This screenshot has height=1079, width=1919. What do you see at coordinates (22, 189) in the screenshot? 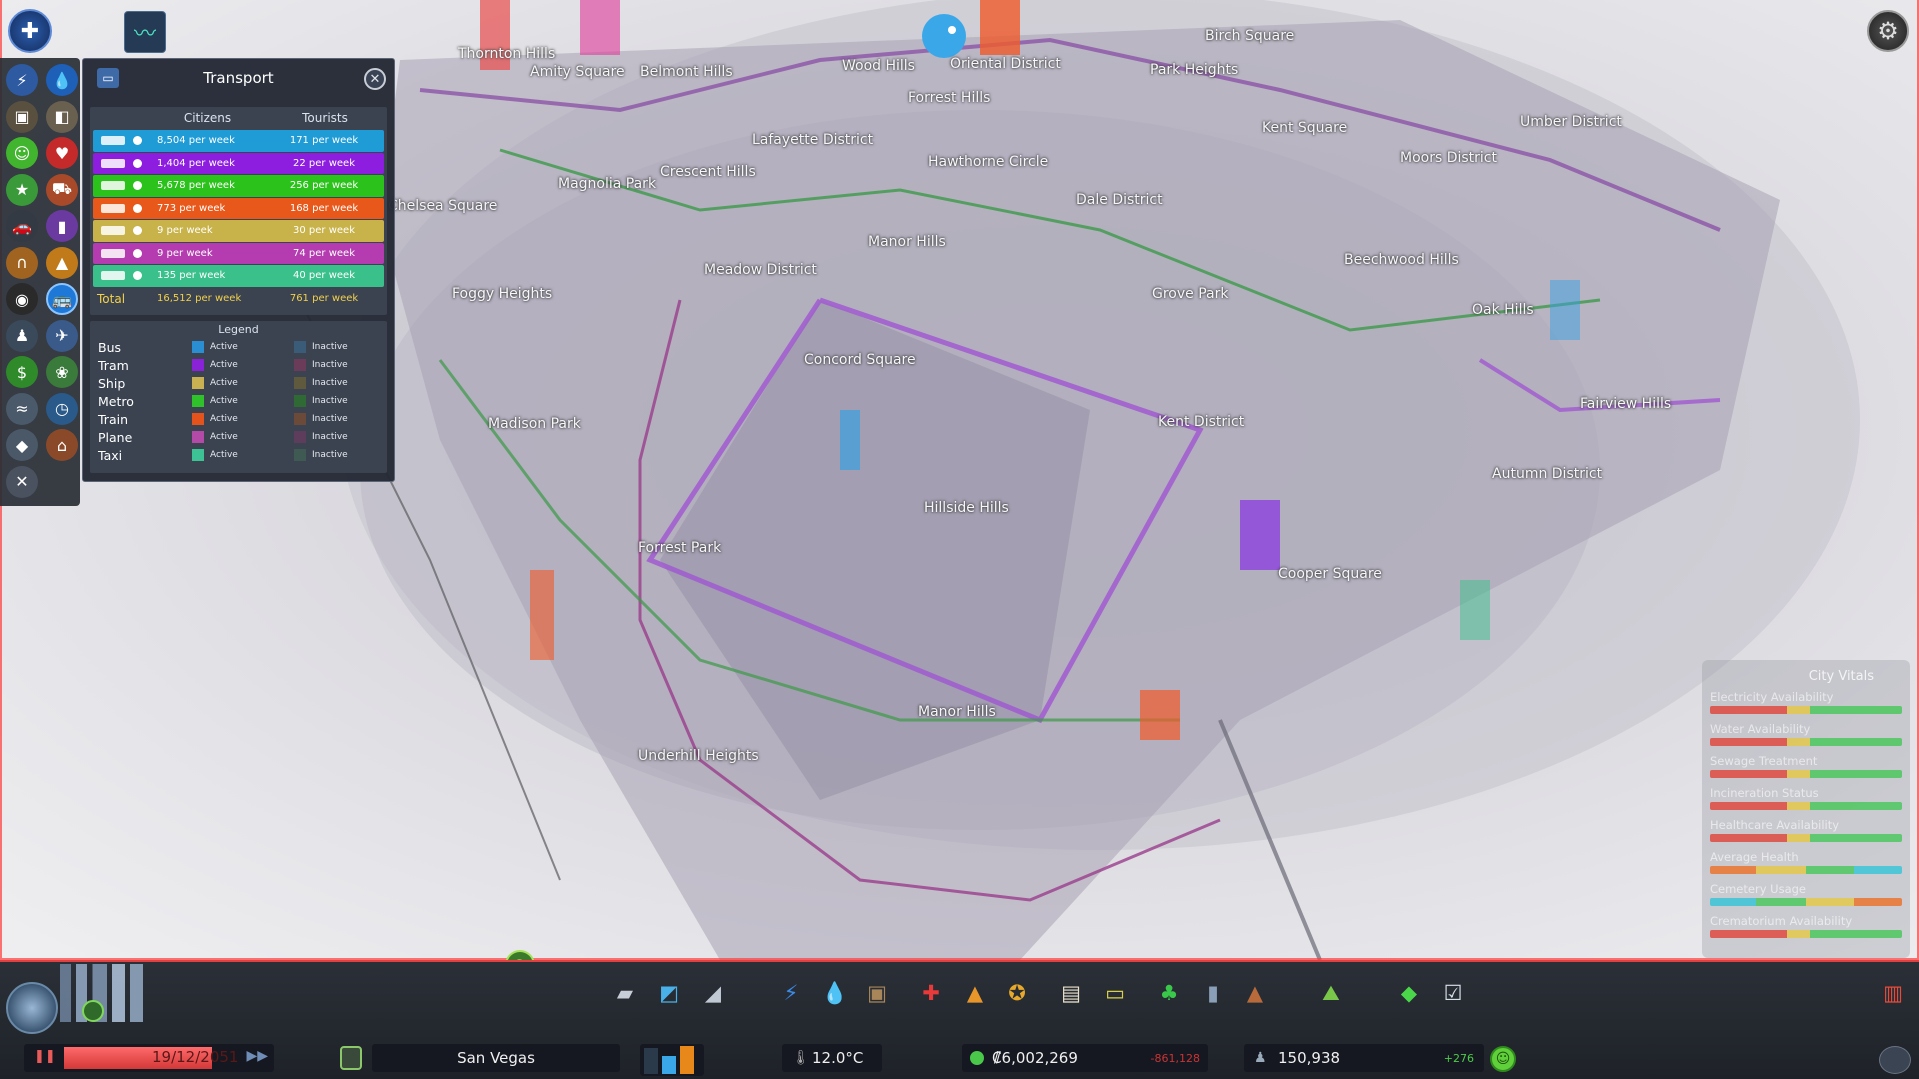
I see `level-icon: ★` at bounding box center [22, 189].